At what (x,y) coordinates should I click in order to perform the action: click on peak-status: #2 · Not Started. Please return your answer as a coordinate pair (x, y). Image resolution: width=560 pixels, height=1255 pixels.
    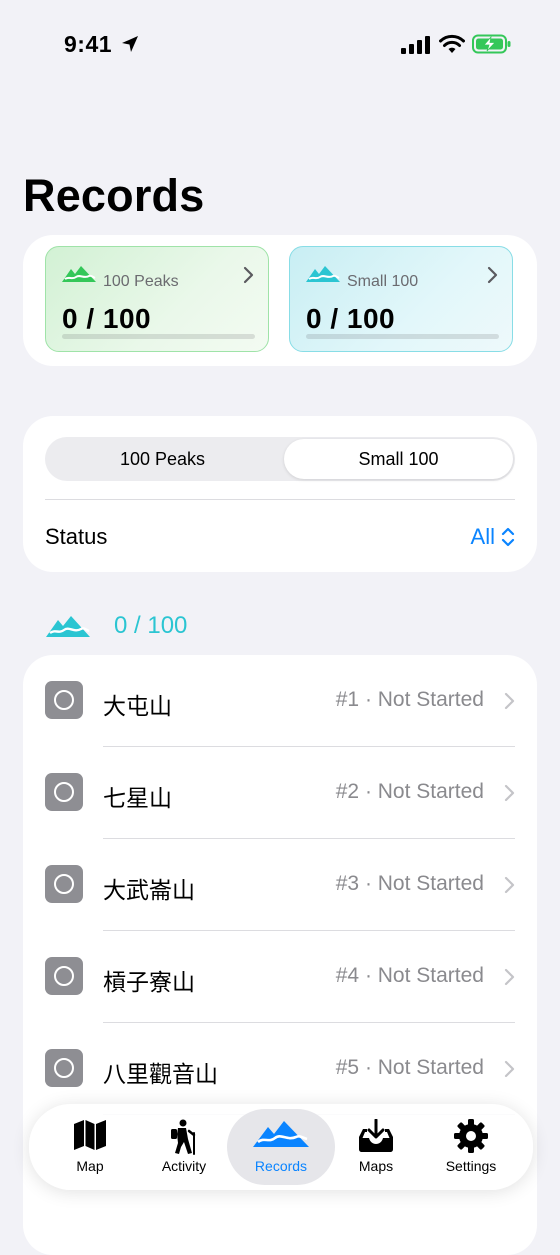
    Looking at the image, I should click on (409, 791).